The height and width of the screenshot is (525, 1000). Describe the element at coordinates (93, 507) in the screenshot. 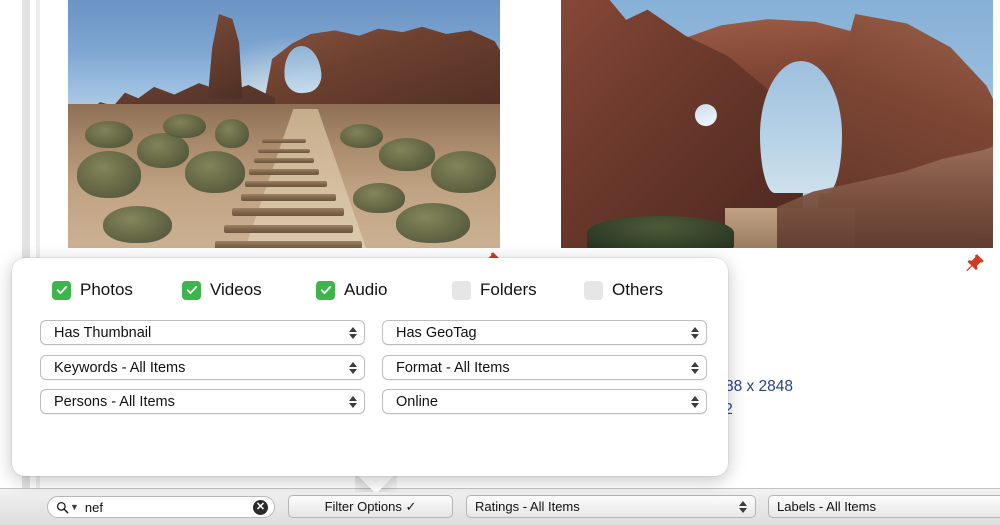

I see `search-value-text: nef` at that location.